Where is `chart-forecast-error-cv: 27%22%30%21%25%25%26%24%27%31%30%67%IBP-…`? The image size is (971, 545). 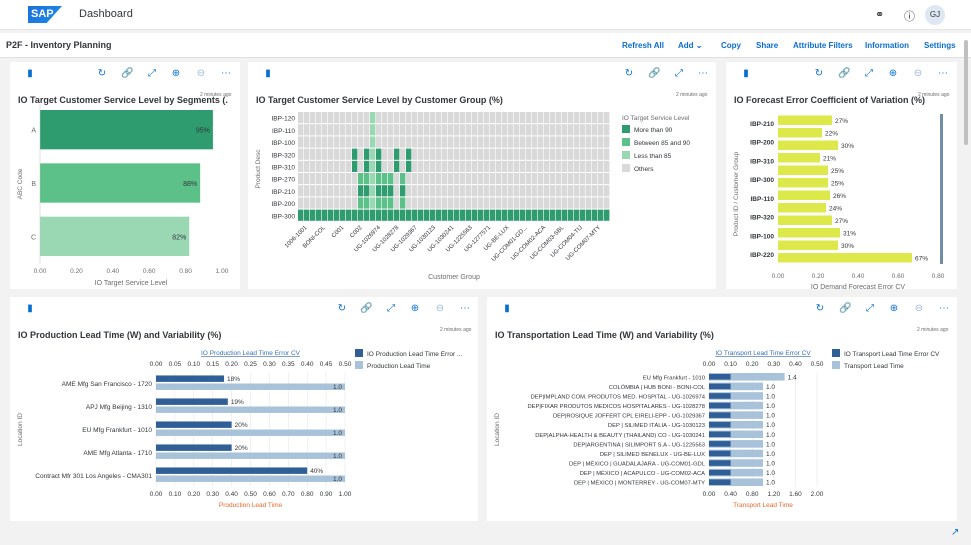
chart-forecast-error-cv: 27%22%30%21%25%25%26%24%27%31%30%67%IBP-… is located at coordinates (841, 196).